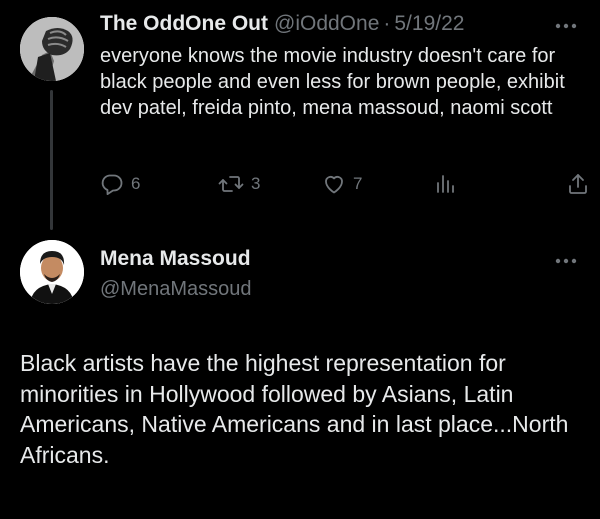 This screenshot has width=600, height=519. Describe the element at coordinates (175, 289) in the screenshot. I see `tweet-handle: @MenaMassoud` at that location.